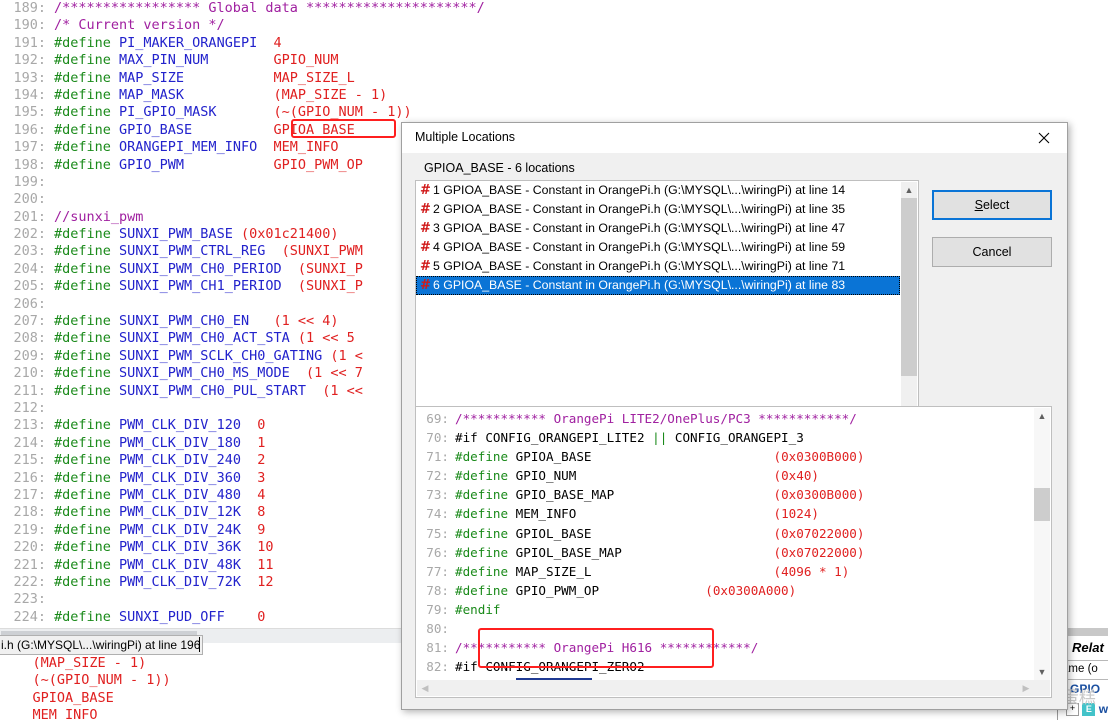  What do you see at coordinates (725, 688) in the screenshot?
I see `preview-horizontal-scrollbar: ◀ ▶` at bounding box center [725, 688].